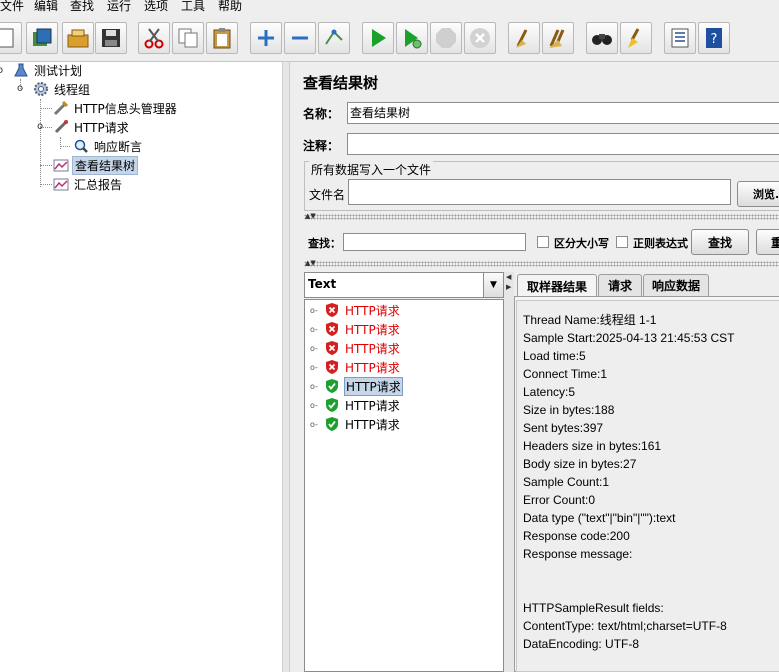 This screenshot has width=779, height=672. I want to click on function-helper-button, so click(680, 38).